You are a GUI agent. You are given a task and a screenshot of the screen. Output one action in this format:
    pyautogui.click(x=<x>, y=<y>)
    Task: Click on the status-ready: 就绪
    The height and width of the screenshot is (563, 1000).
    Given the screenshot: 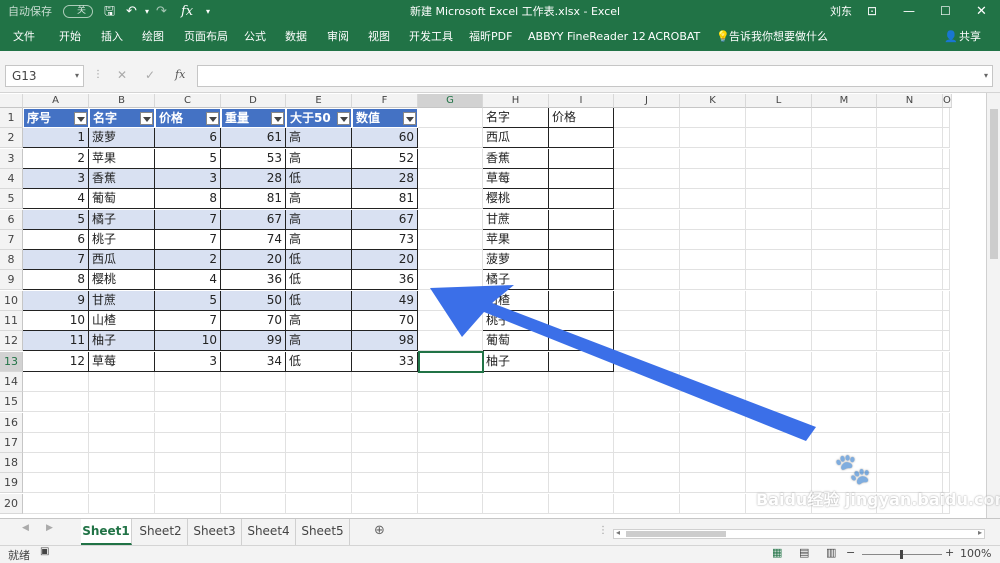 What is the action you would take?
    pyautogui.click(x=19, y=555)
    